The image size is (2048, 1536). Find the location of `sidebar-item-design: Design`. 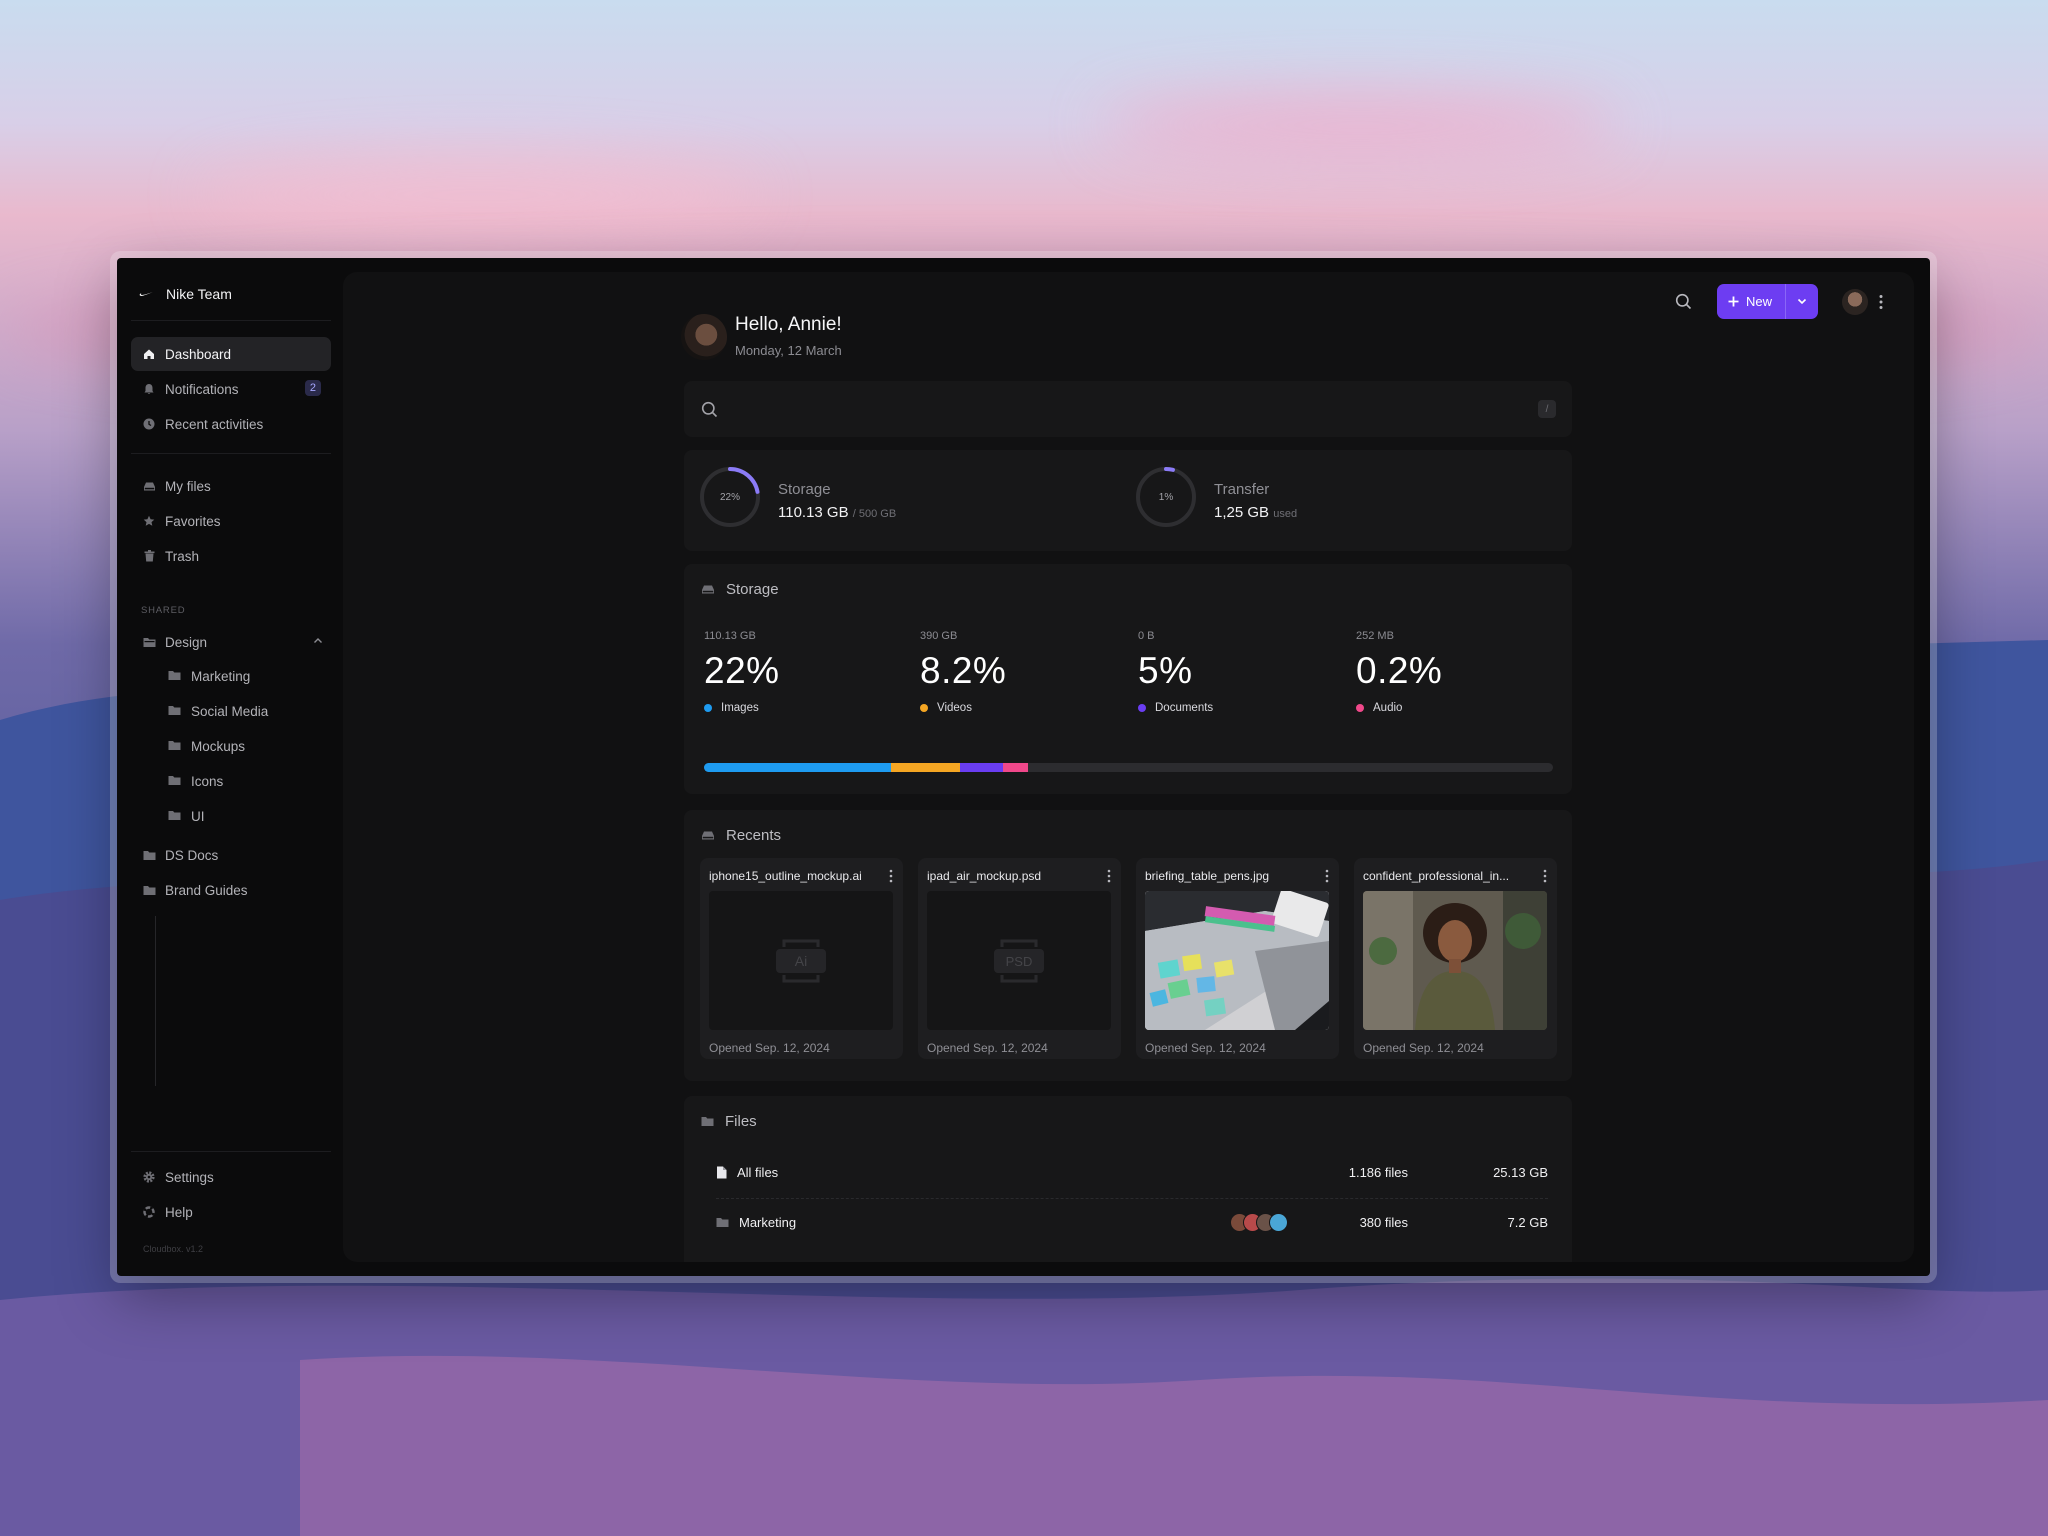

sidebar-item-design: Design is located at coordinates (231, 642).